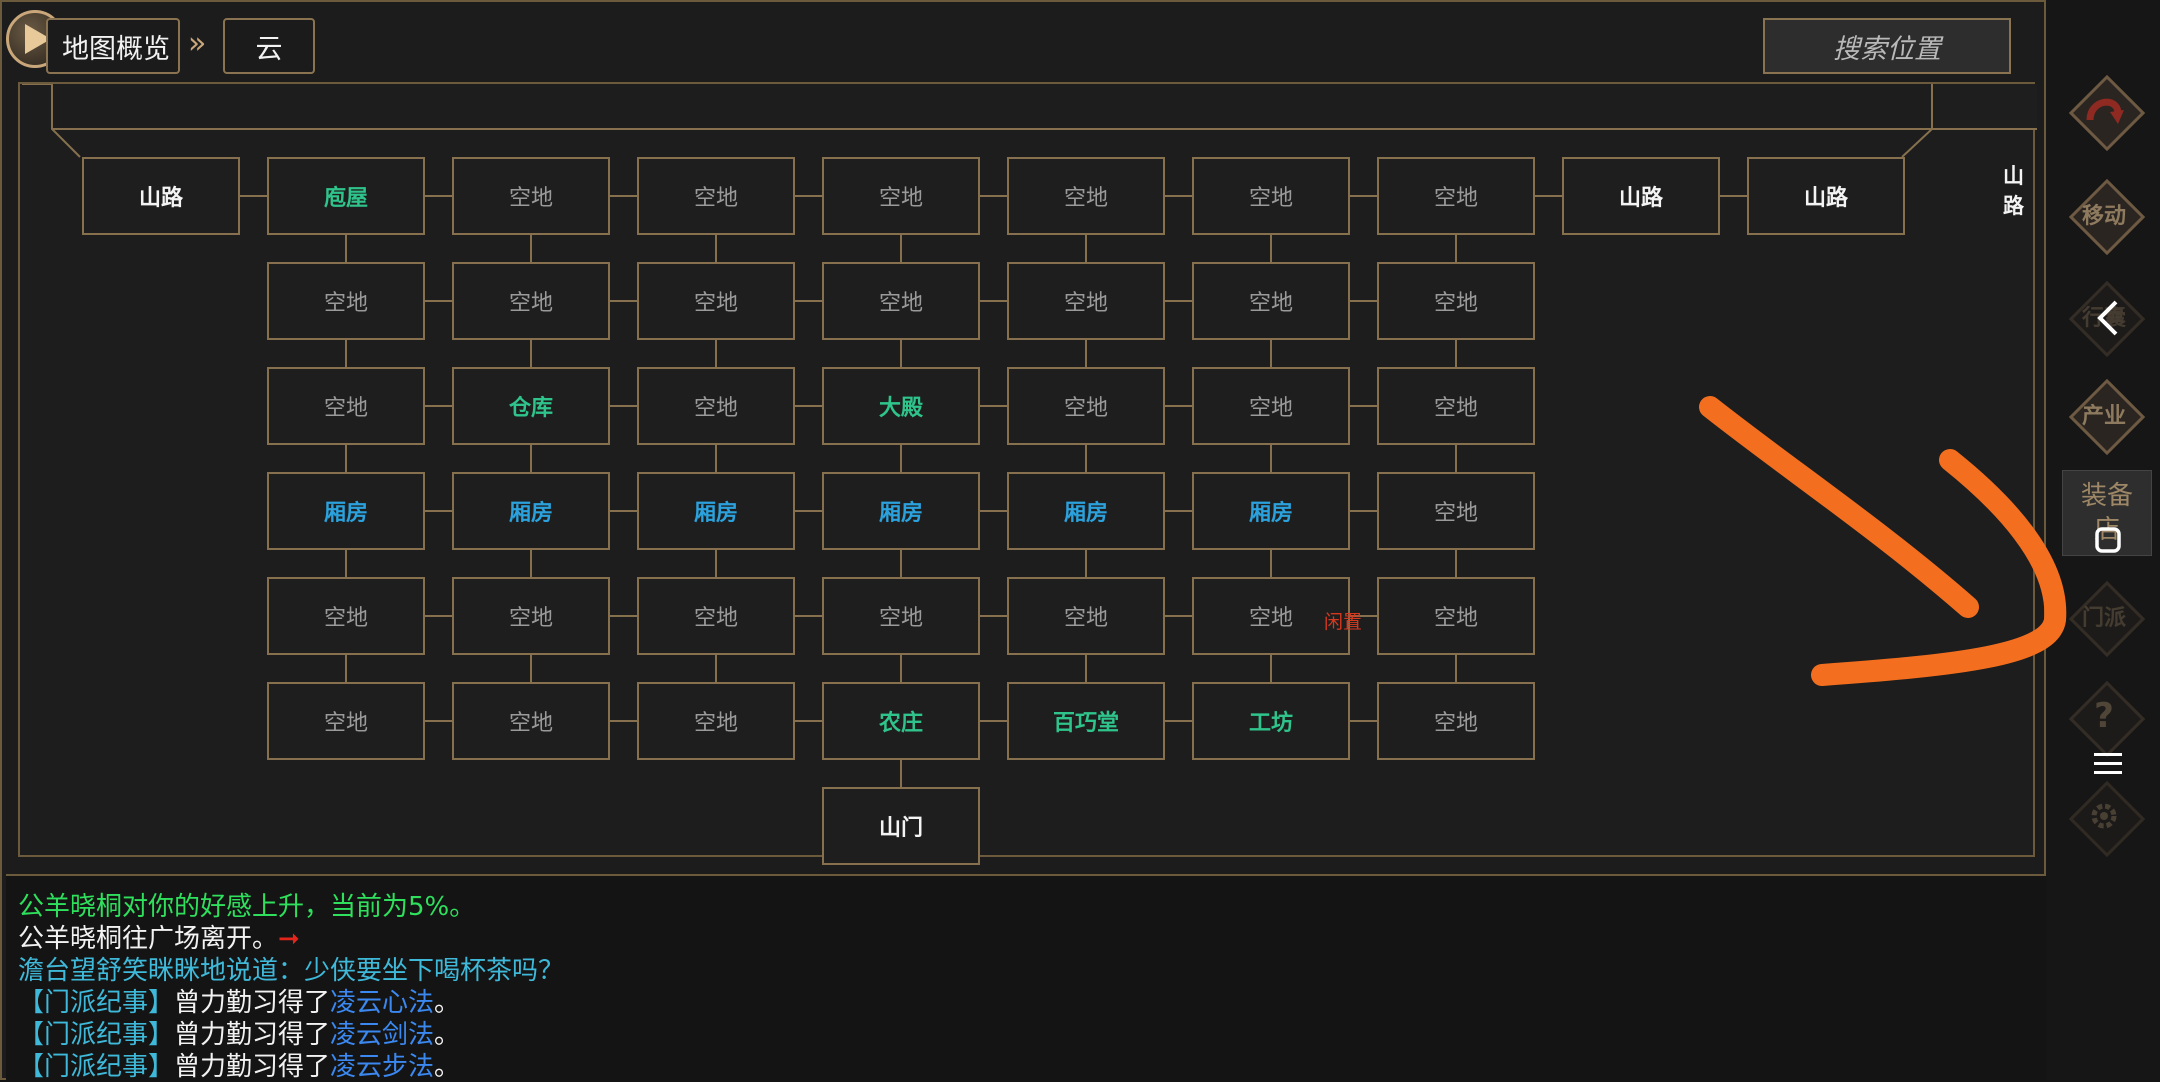 The image size is (2160, 1082). I want to click on map-cell-building: 工坊, so click(1271, 721).